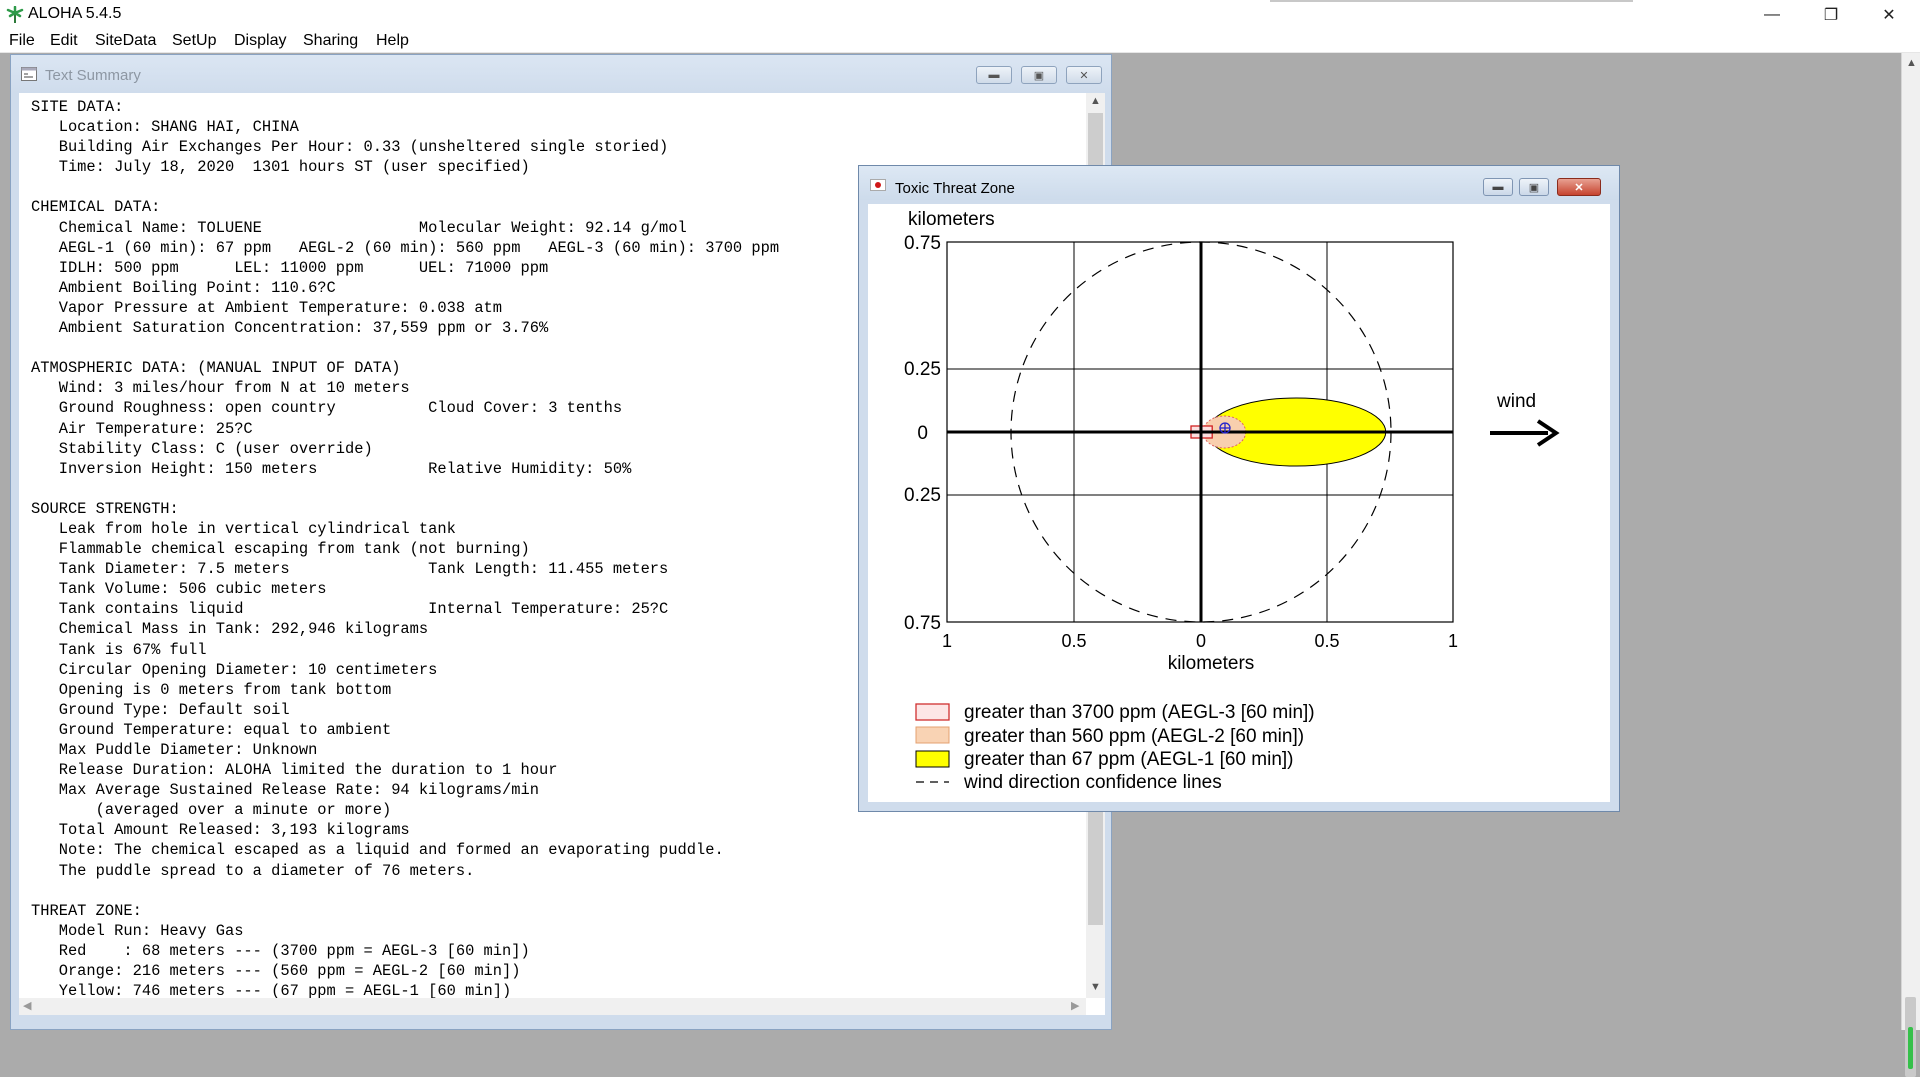 The height and width of the screenshot is (1077, 1920). Describe the element at coordinates (392, 41) in the screenshot. I see `menu-help: Help` at that location.